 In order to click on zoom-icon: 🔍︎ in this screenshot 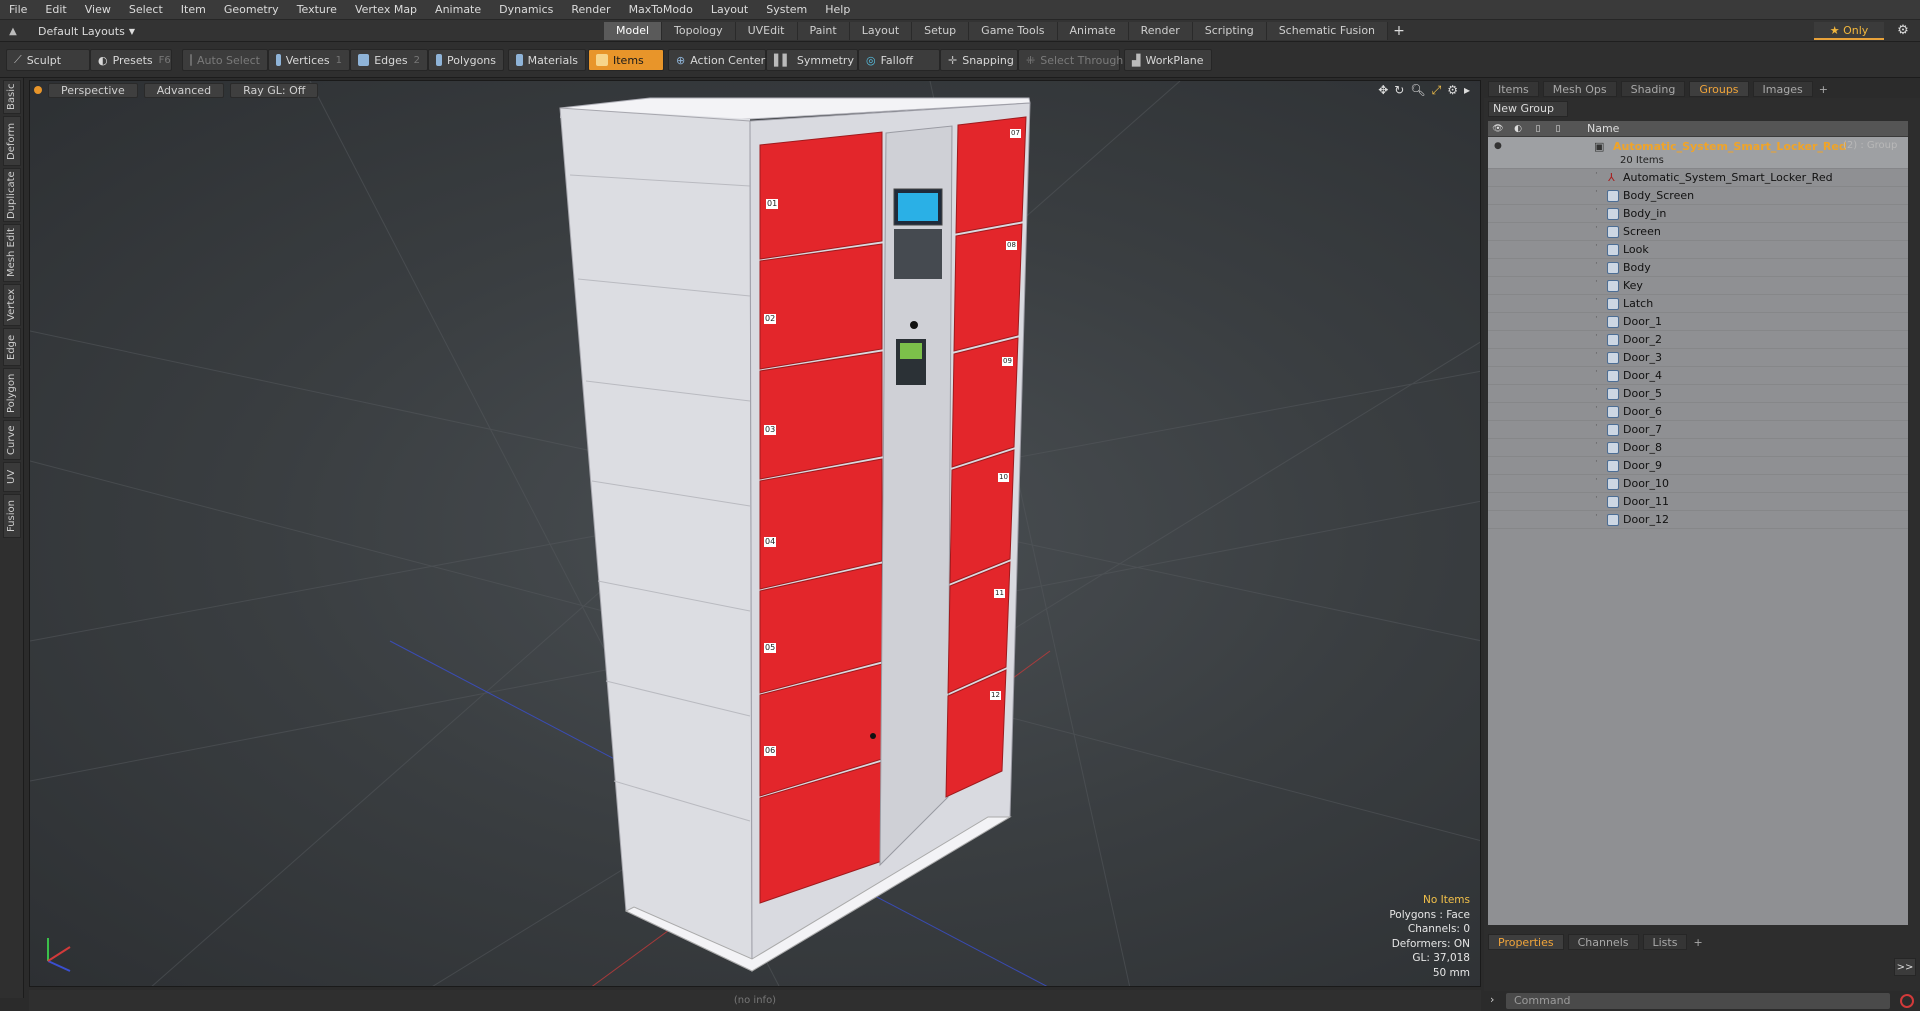, I will do `click(1417, 90)`.